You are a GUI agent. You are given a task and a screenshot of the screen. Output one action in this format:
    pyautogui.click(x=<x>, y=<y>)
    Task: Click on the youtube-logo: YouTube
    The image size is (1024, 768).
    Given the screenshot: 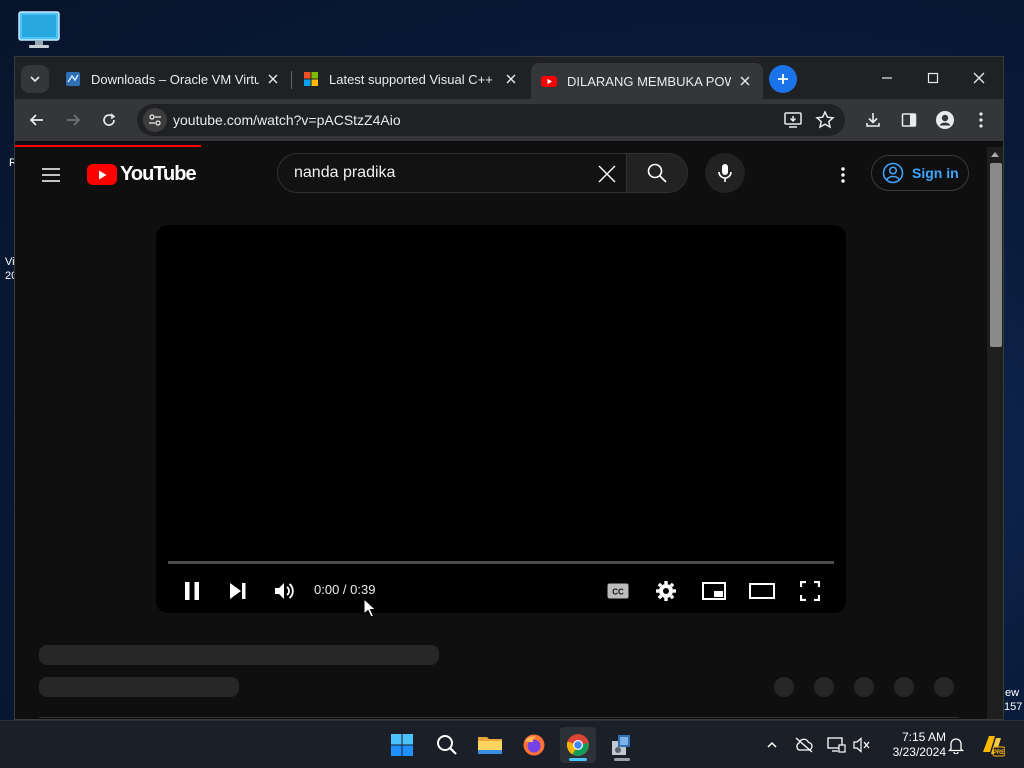 What is the action you would take?
    pyautogui.click(x=142, y=174)
    